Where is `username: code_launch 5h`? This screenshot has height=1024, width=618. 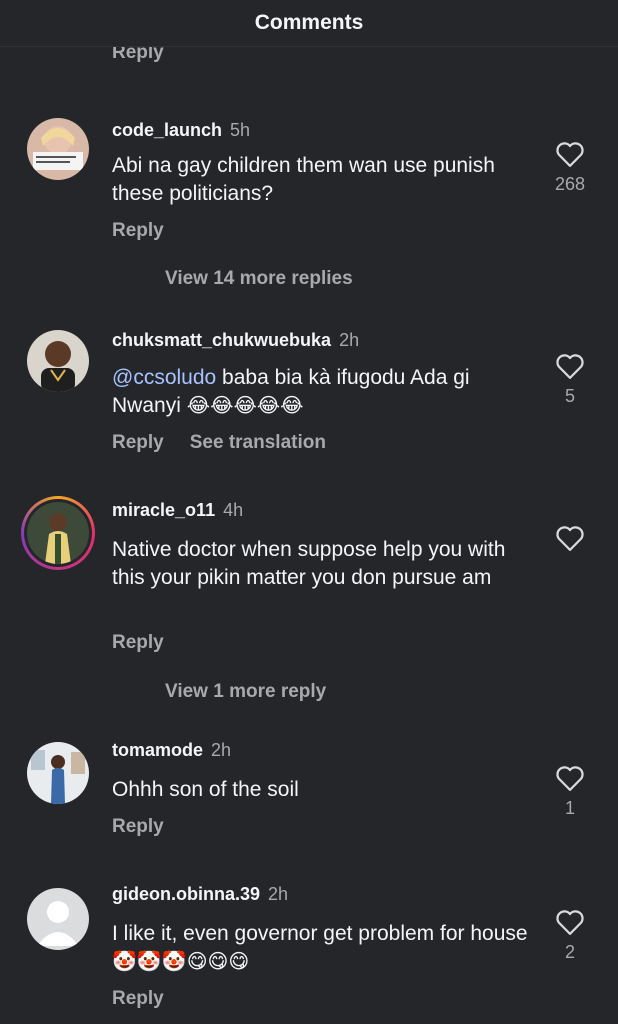 username: code_launch 5h is located at coordinates (181, 130).